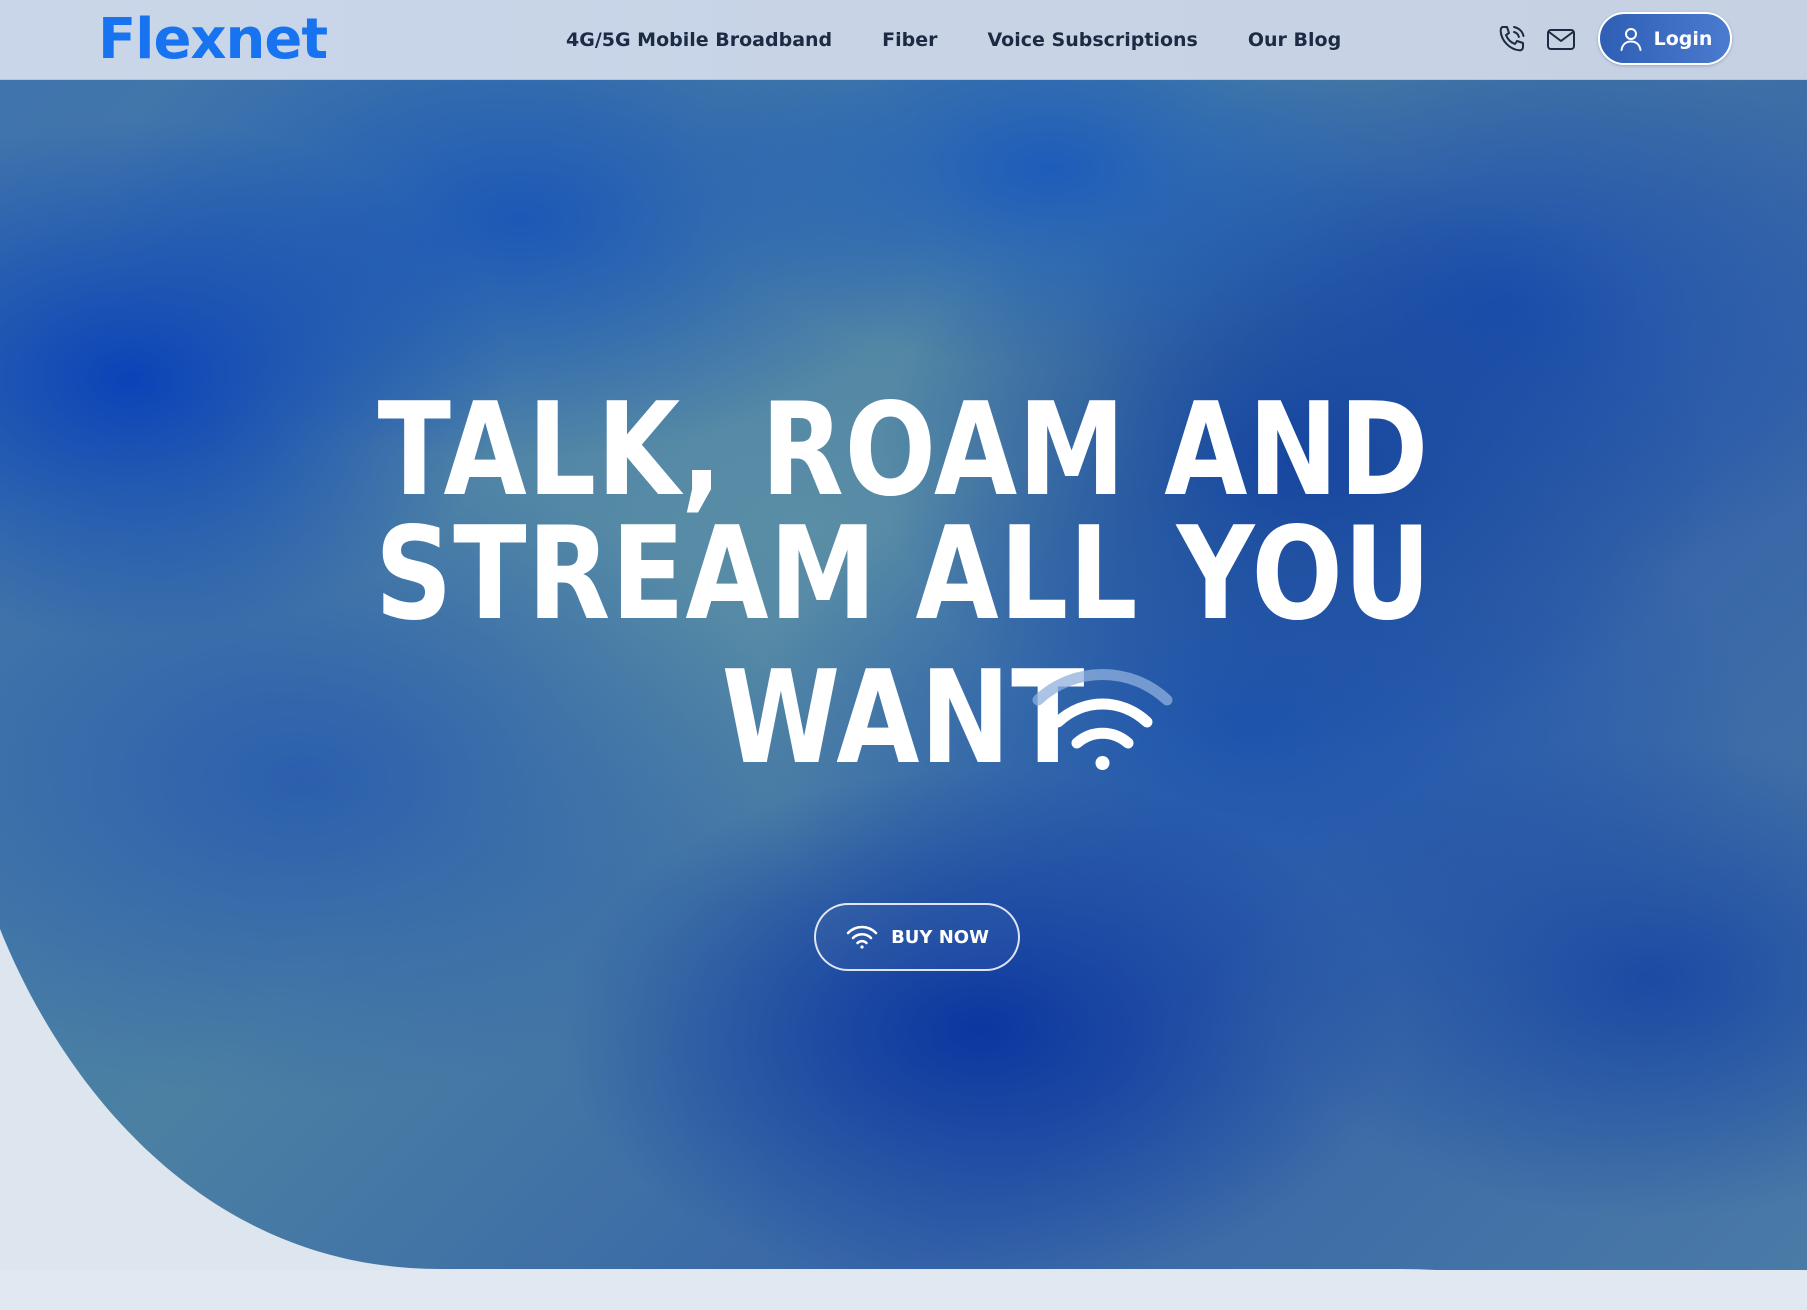 The width and height of the screenshot is (1807, 1310). What do you see at coordinates (699, 40) in the screenshot?
I see `nav-item-mobile-broadband: 4G/5G Mobile Broadband` at bounding box center [699, 40].